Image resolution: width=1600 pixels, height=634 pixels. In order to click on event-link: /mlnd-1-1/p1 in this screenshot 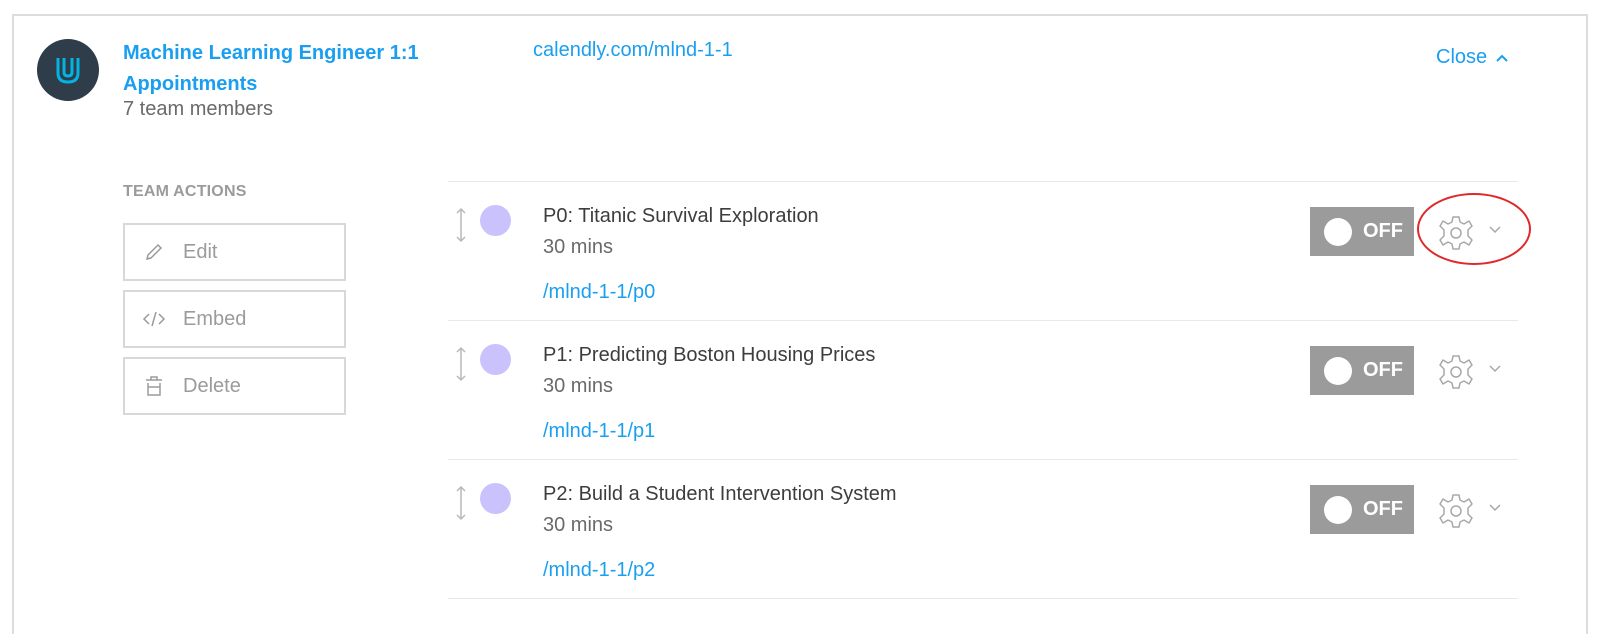, I will do `click(599, 431)`.